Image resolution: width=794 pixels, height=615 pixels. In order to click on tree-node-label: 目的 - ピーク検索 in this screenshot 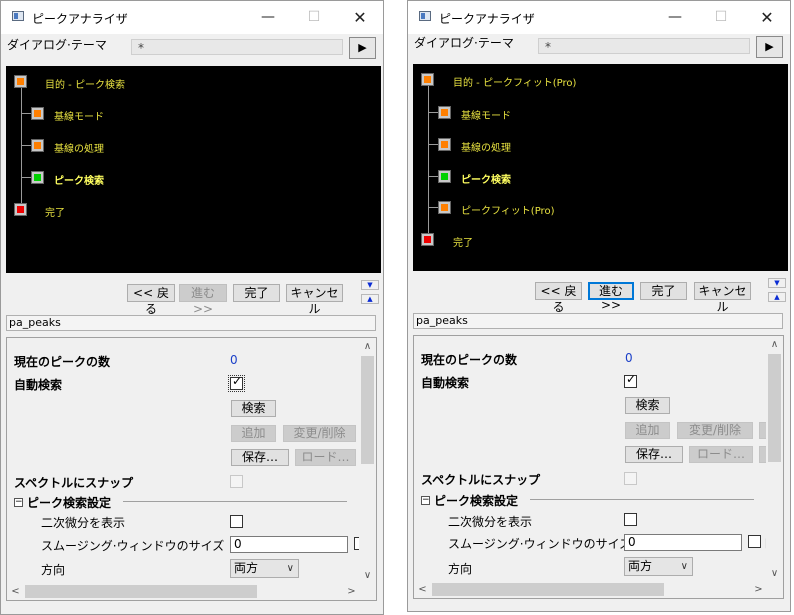, I will do `click(85, 83)`.